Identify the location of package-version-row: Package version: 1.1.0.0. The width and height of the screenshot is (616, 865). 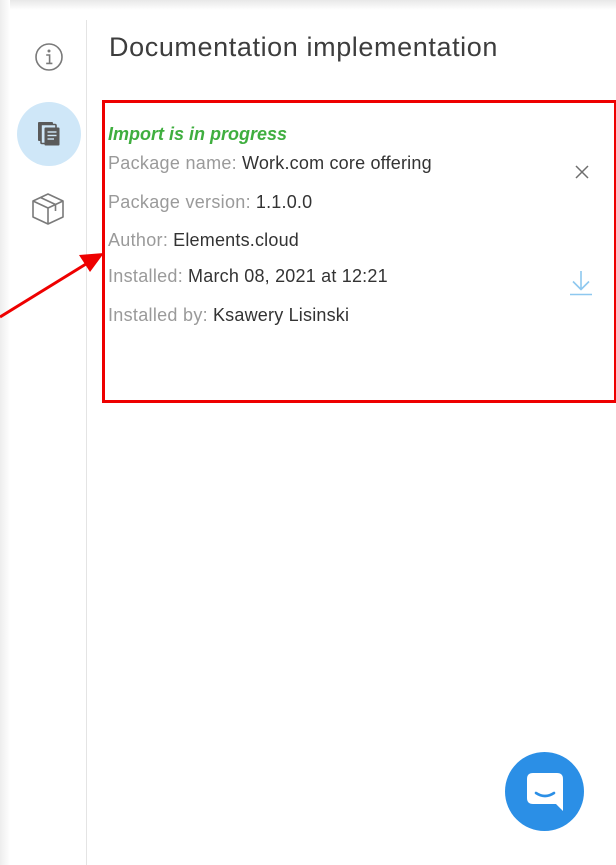
(210, 202).